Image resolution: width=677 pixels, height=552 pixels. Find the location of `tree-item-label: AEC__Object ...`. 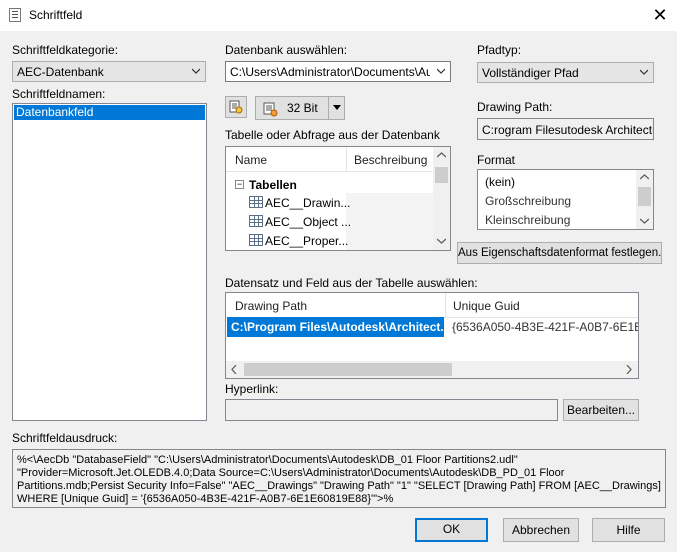

tree-item-label: AEC__Object ... is located at coordinates (308, 222).